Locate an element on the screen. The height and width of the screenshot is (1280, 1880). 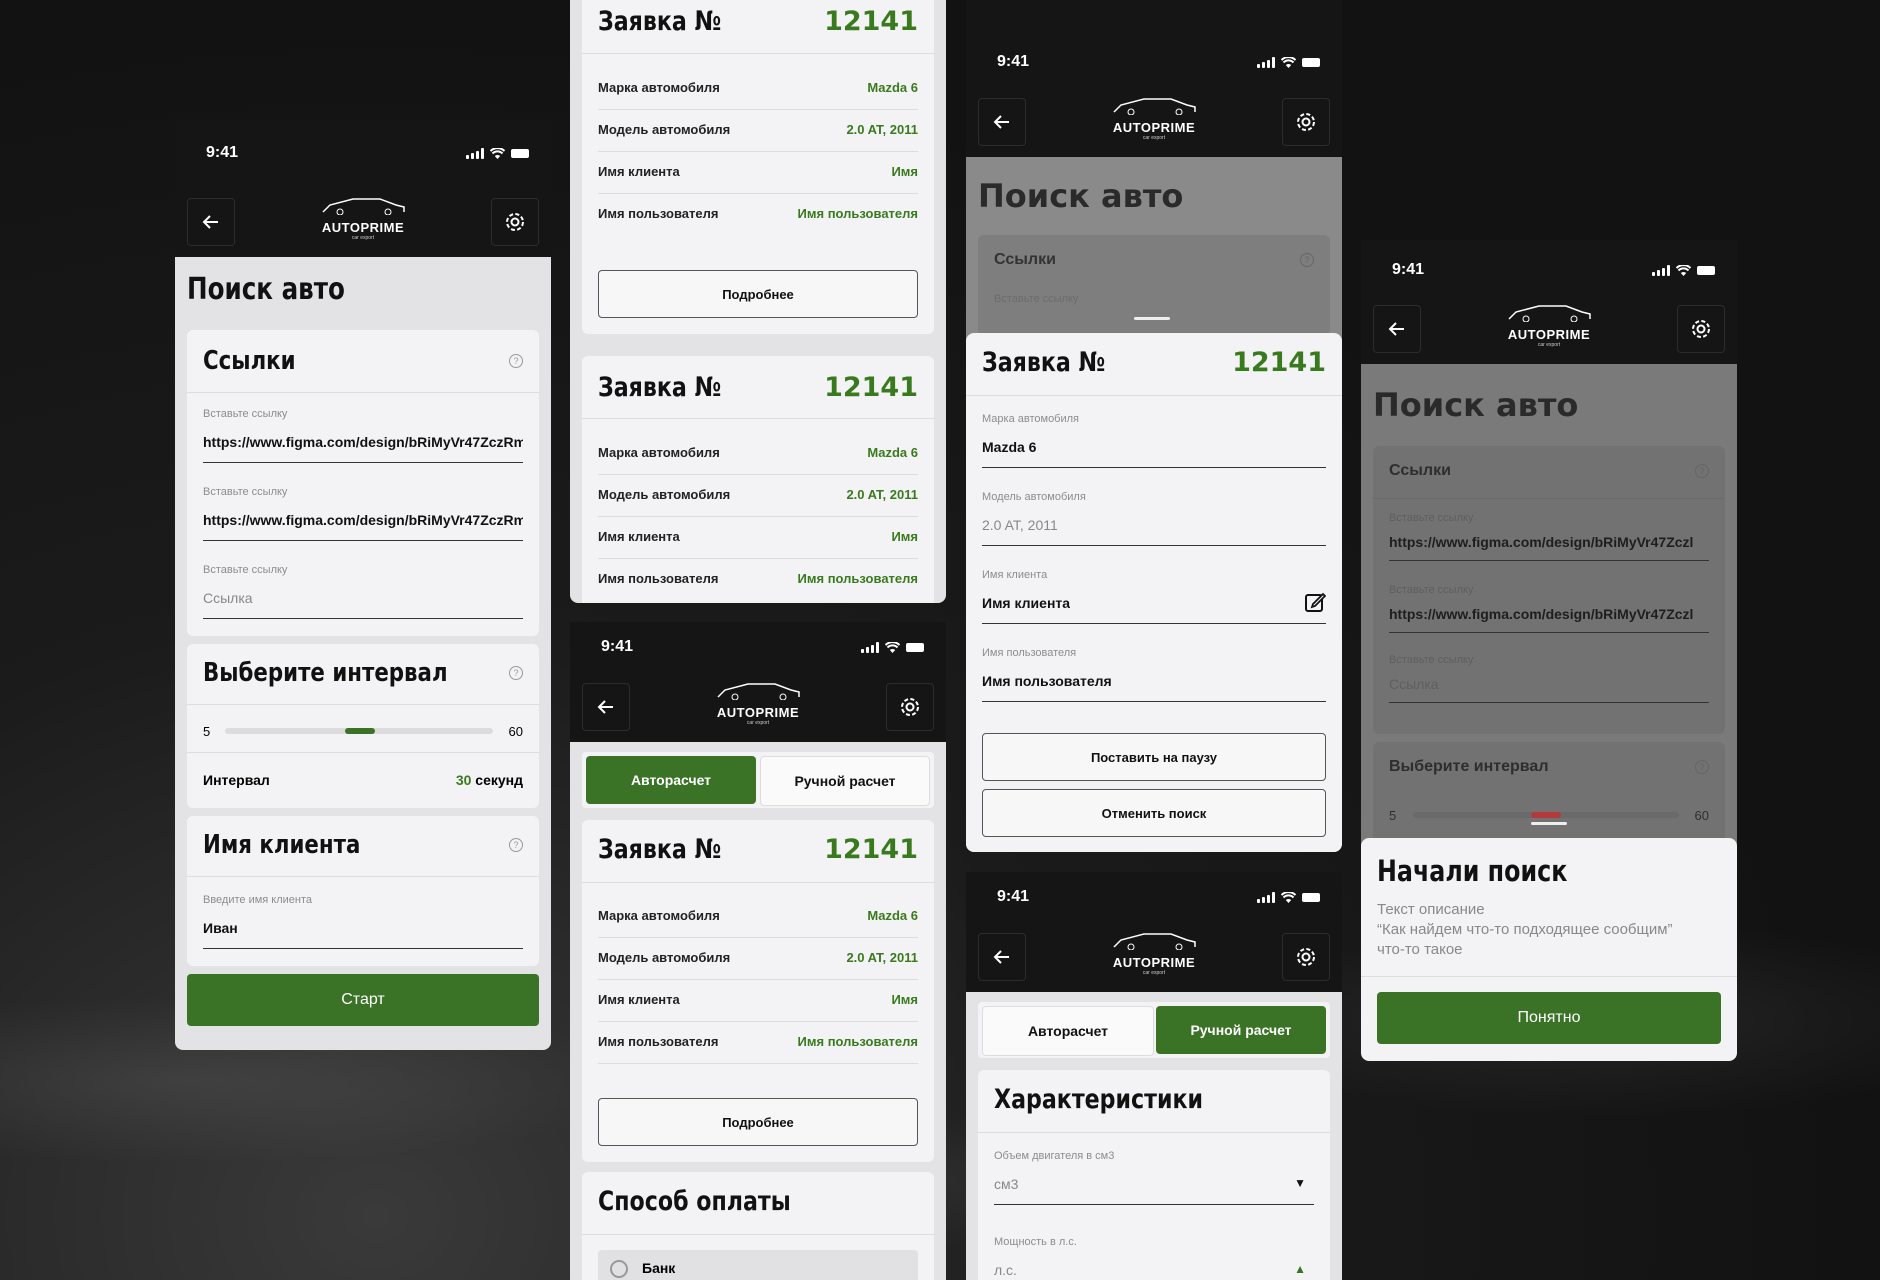
chevron-down-icon: ▼ is located at coordinates (1300, 1183).